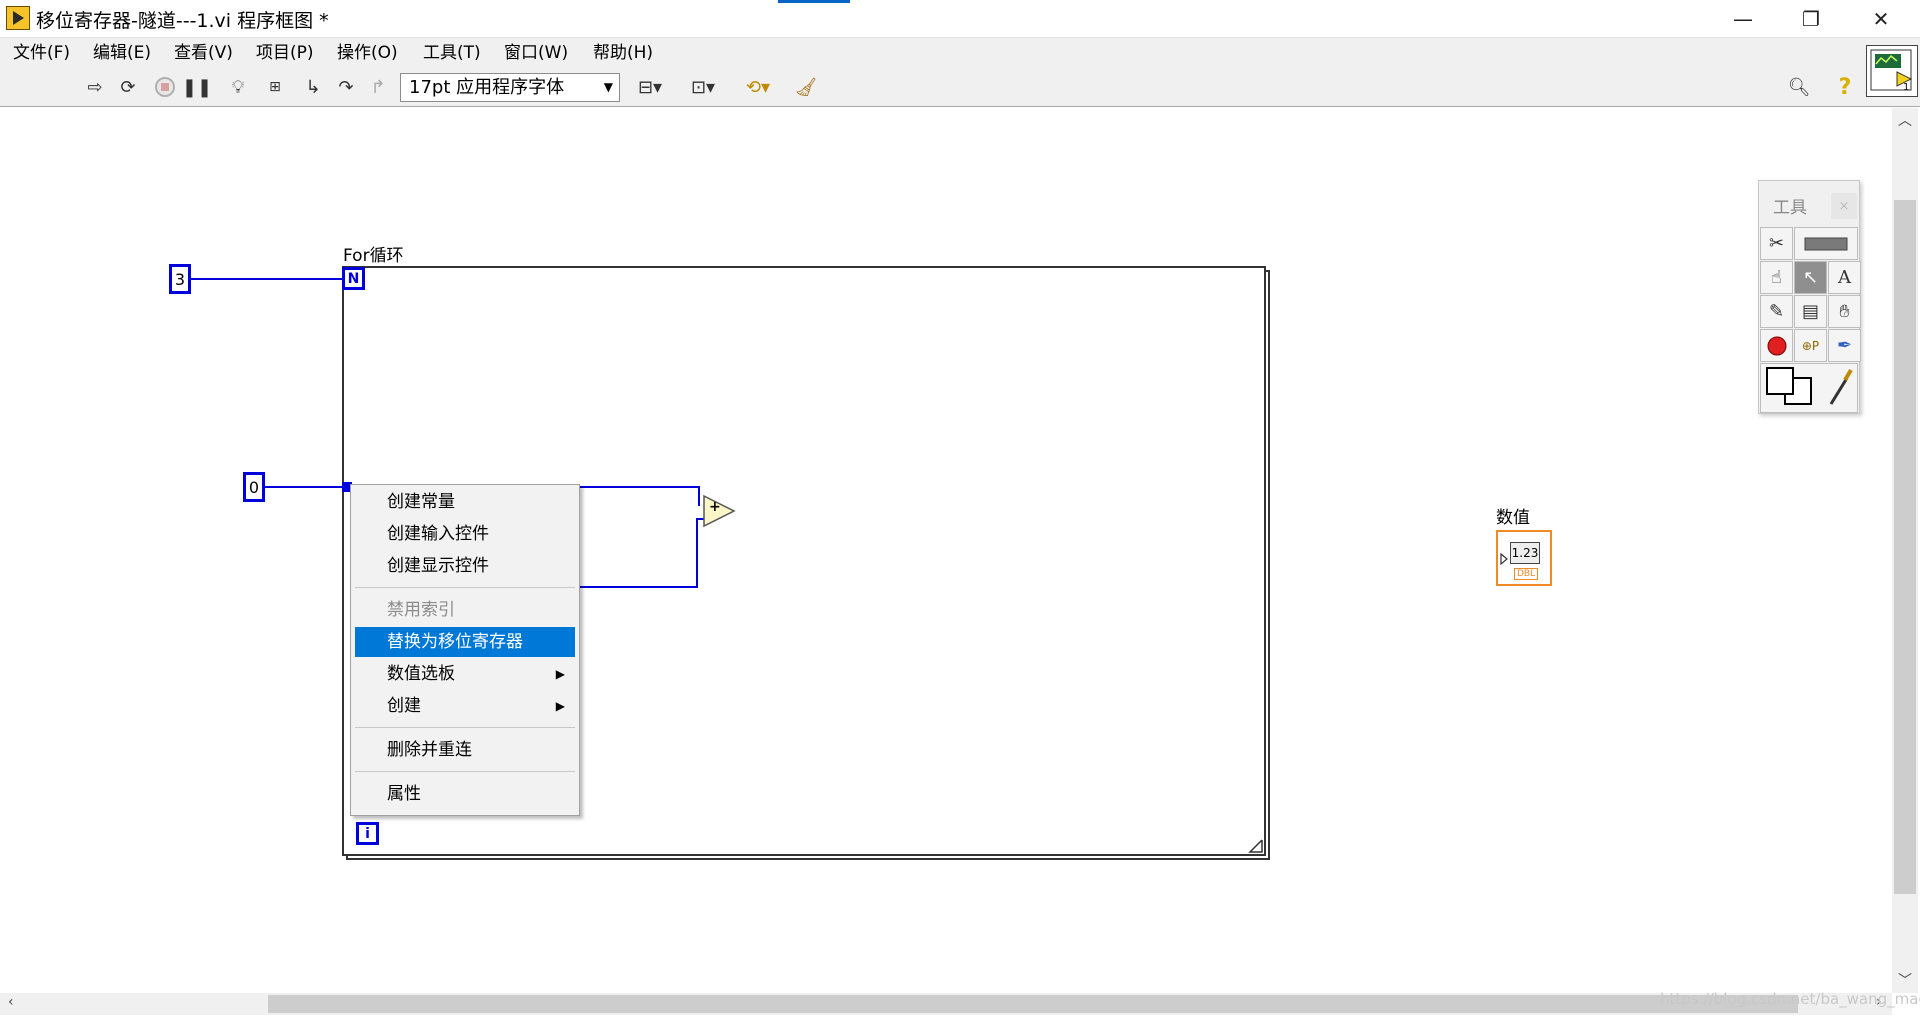 Image resolution: width=1920 pixels, height=1018 pixels. Describe the element at coordinates (1905, 980) in the screenshot. I see `scroll-down-icon: ﹀` at that location.